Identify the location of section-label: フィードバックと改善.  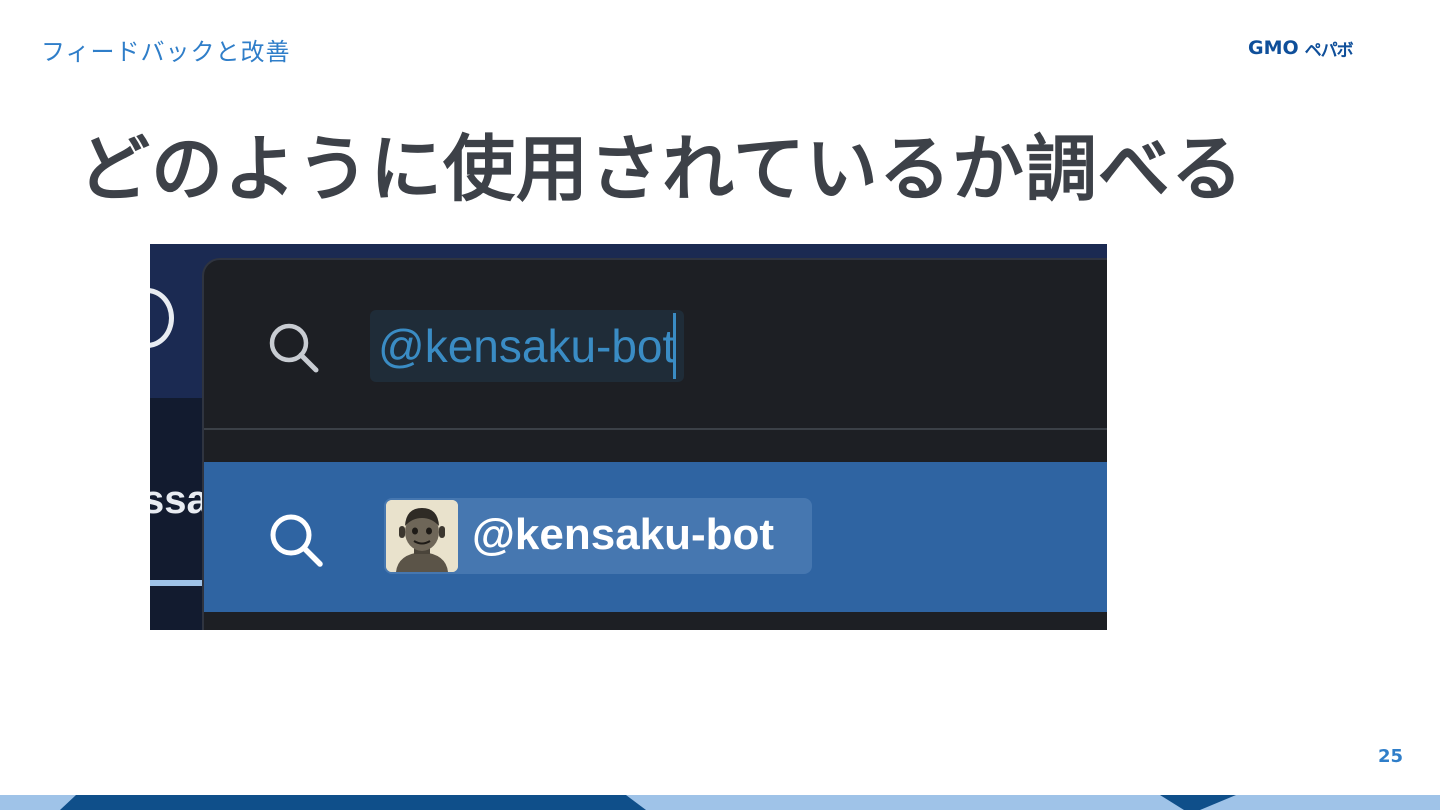
(166, 52).